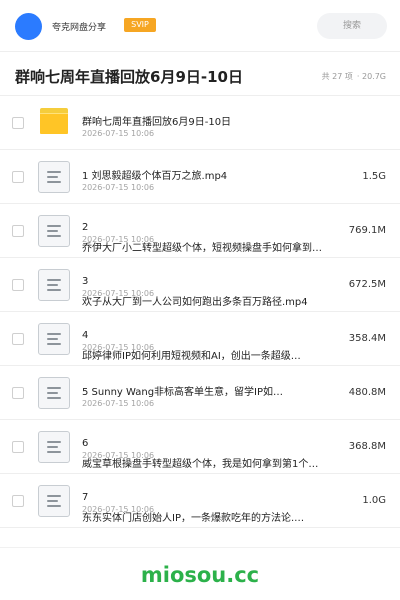 Image resolution: width=400 pixels, height=600 pixels. I want to click on file-size: 1.5G, so click(374, 176).